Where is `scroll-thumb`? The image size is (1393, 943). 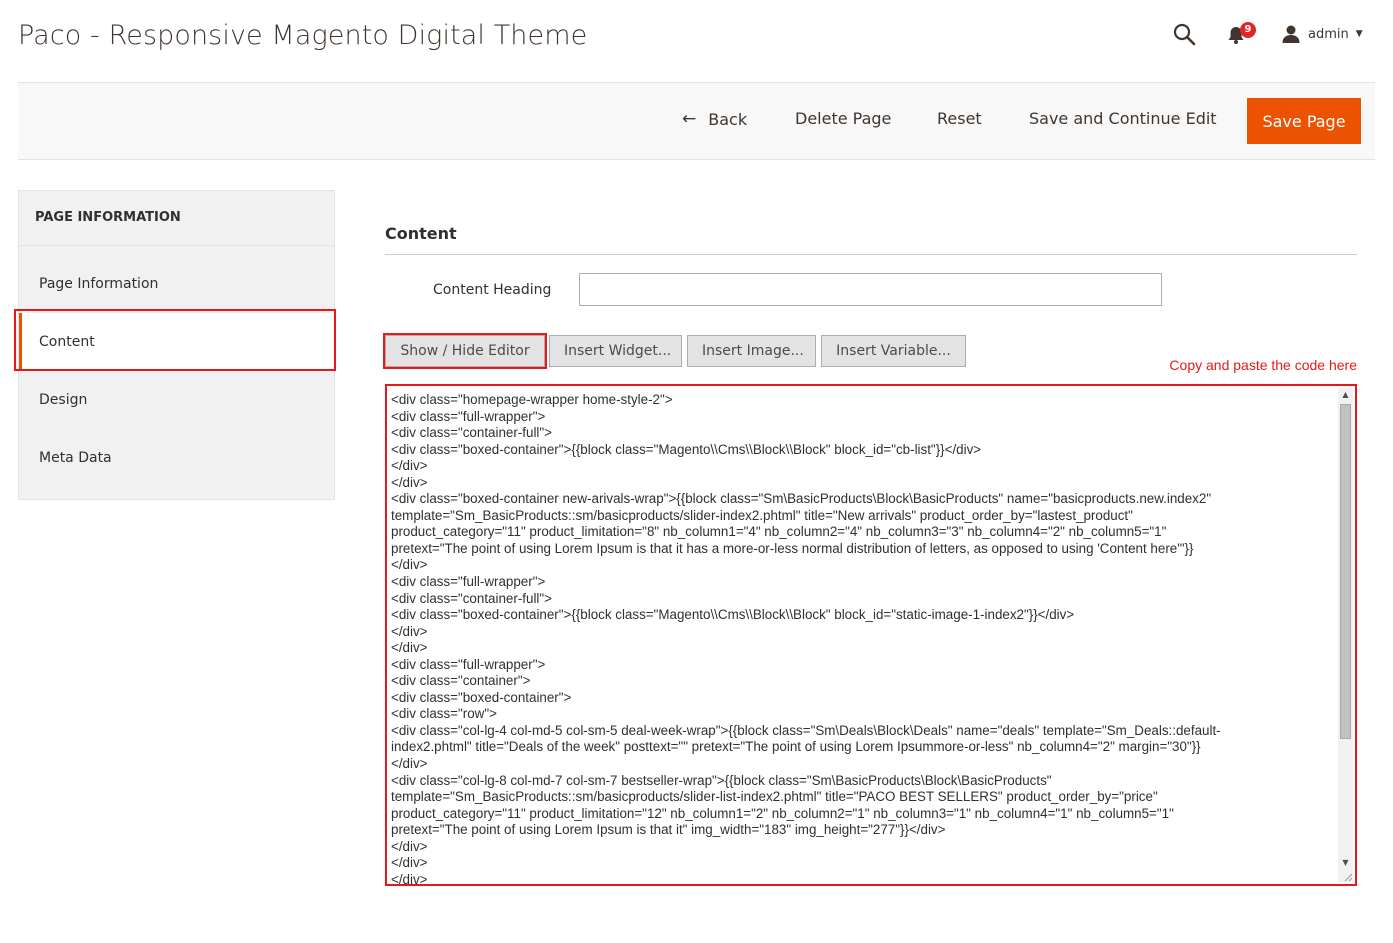
scroll-thumb is located at coordinates (1345, 571).